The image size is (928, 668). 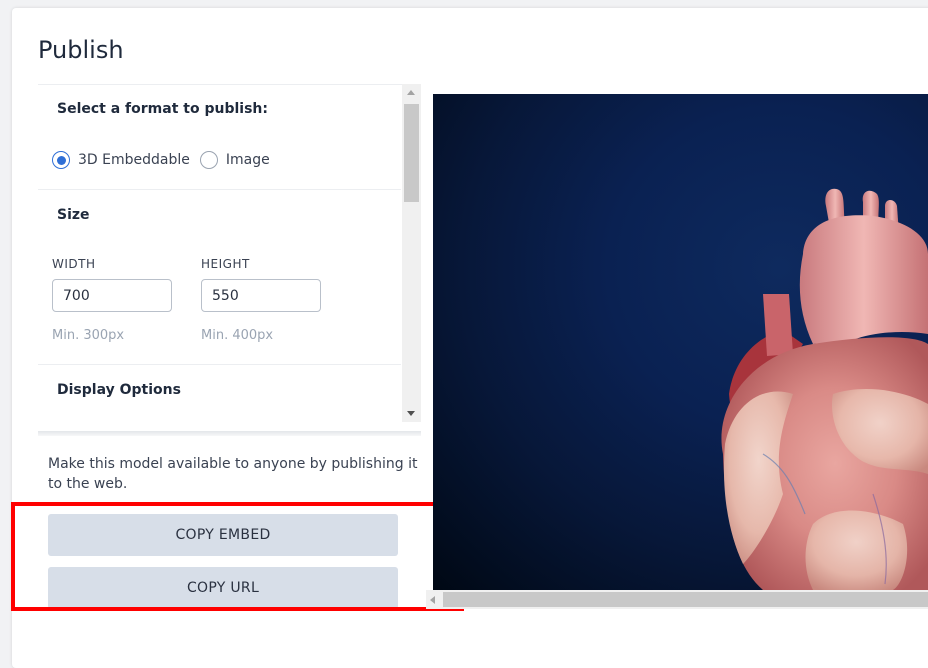 What do you see at coordinates (237, 335) in the screenshot?
I see `height-hint: Min. 400px` at bounding box center [237, 335].